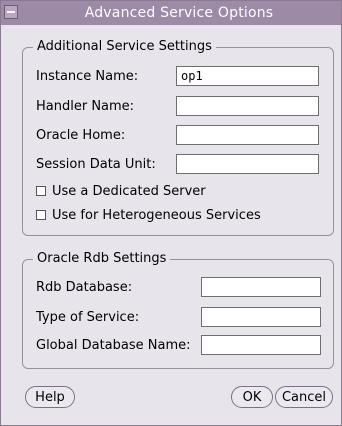 Image resolution: width=342 pixels, height=426 pixels. I want to click on instance-name-row: Instance Name:, so click(178, 77).